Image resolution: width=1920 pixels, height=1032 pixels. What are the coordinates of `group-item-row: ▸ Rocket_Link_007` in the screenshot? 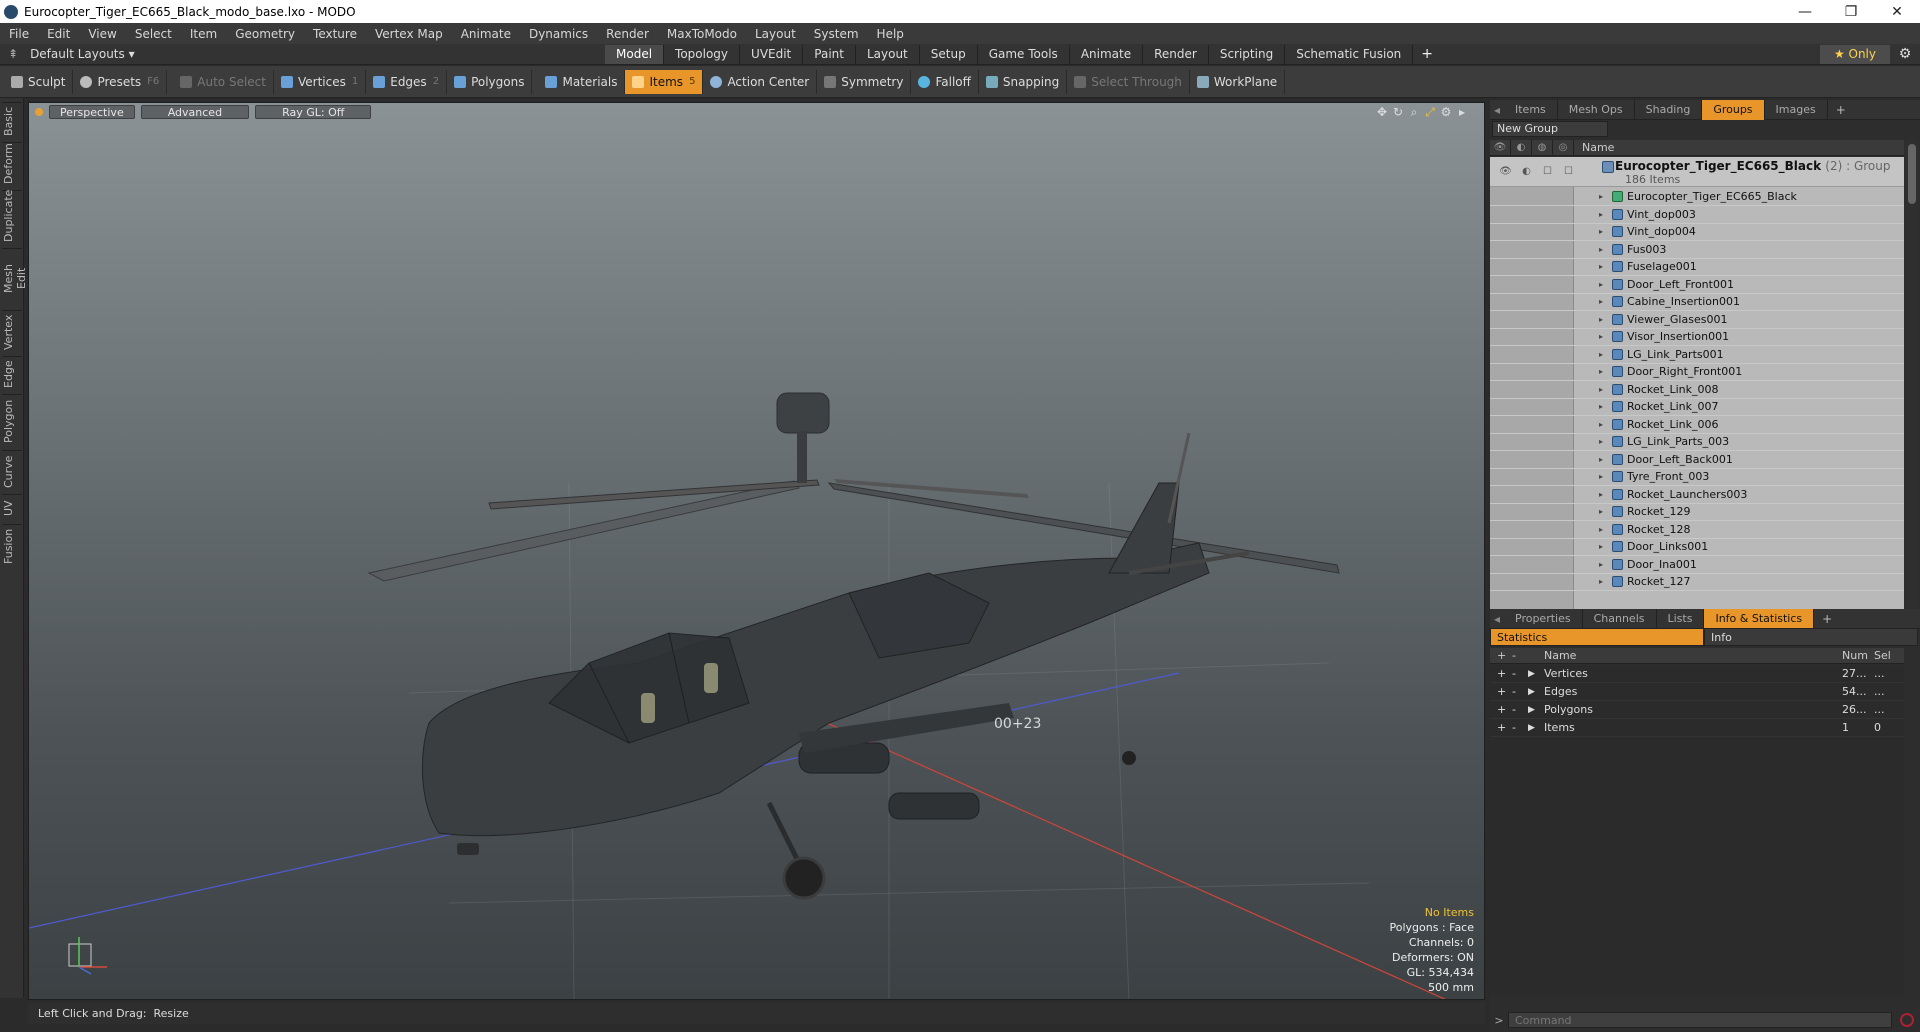 It's located at (1697, 407).